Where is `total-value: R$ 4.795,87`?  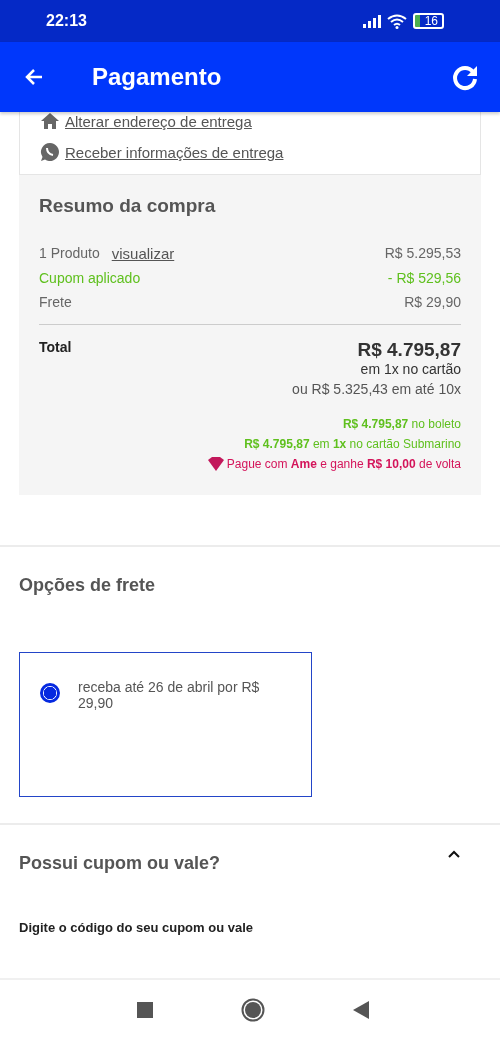 total-value: R$ 4.795,87 is located at coordinates (409, 350).